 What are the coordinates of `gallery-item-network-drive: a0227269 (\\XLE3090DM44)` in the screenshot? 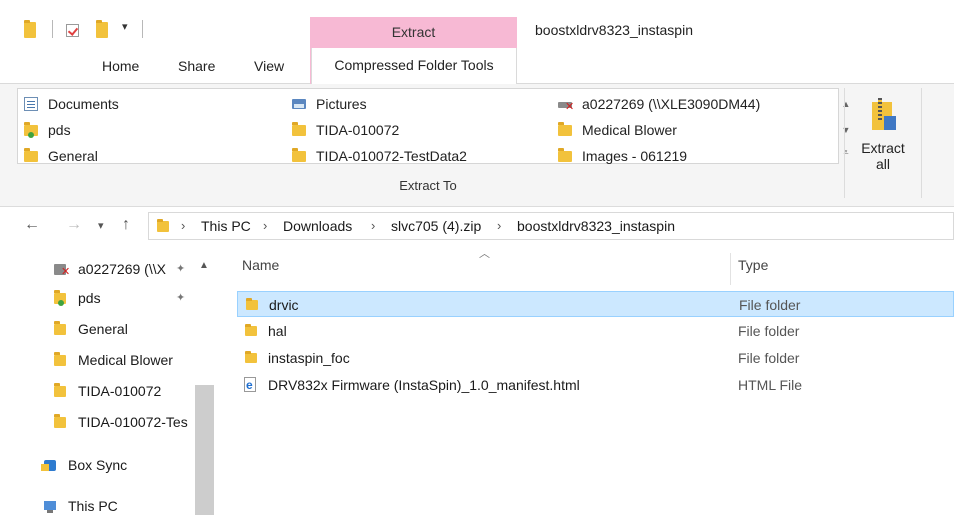 It's located at (656, 105).